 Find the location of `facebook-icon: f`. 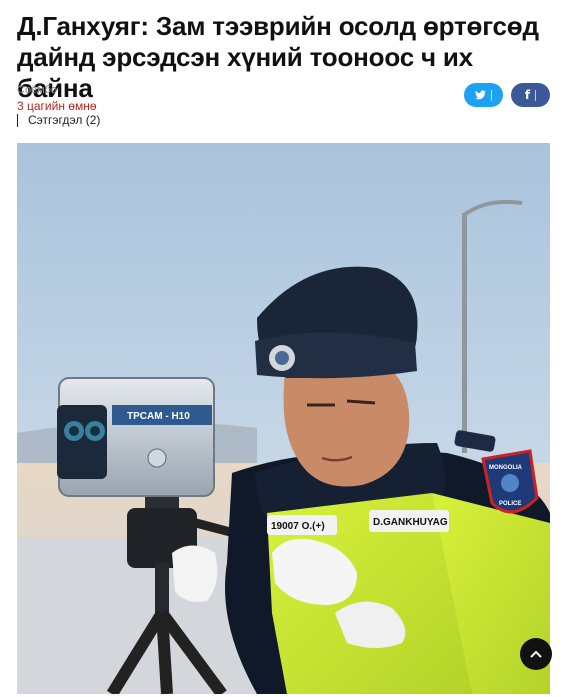

facebook-icon: f is located at coordinates (527, 95).